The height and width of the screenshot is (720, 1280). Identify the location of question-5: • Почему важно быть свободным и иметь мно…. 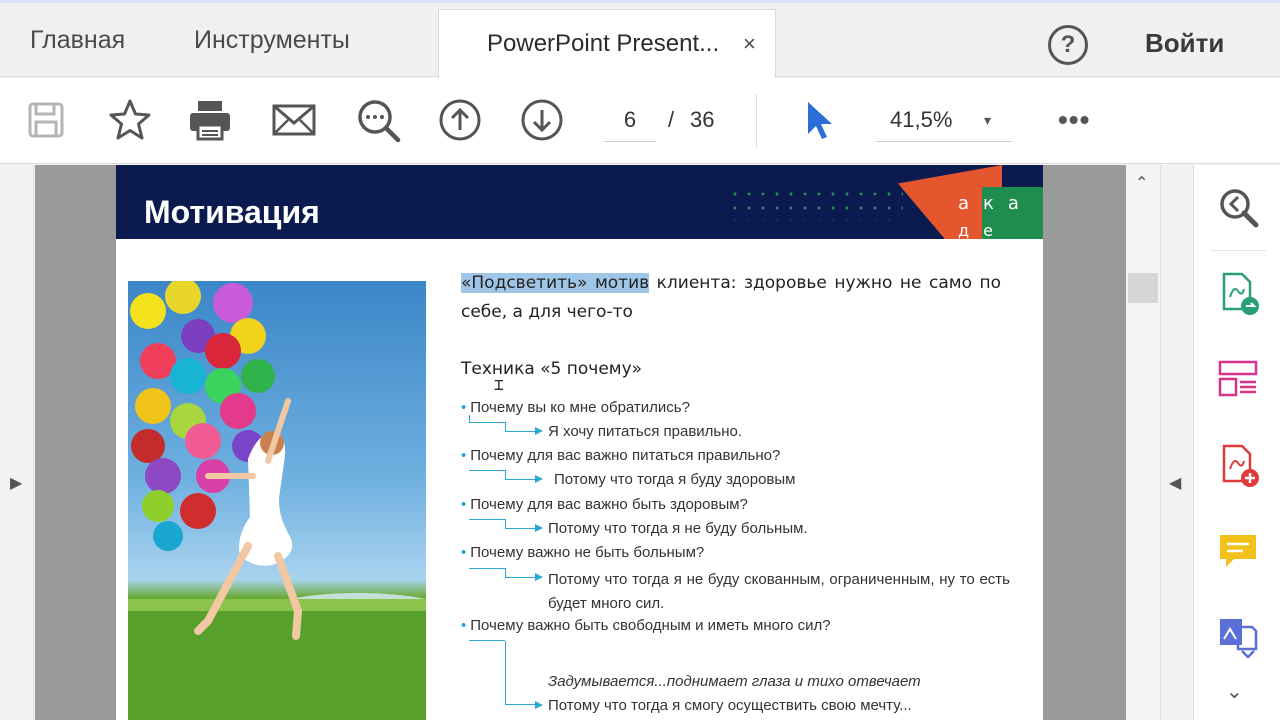
(646, 625).